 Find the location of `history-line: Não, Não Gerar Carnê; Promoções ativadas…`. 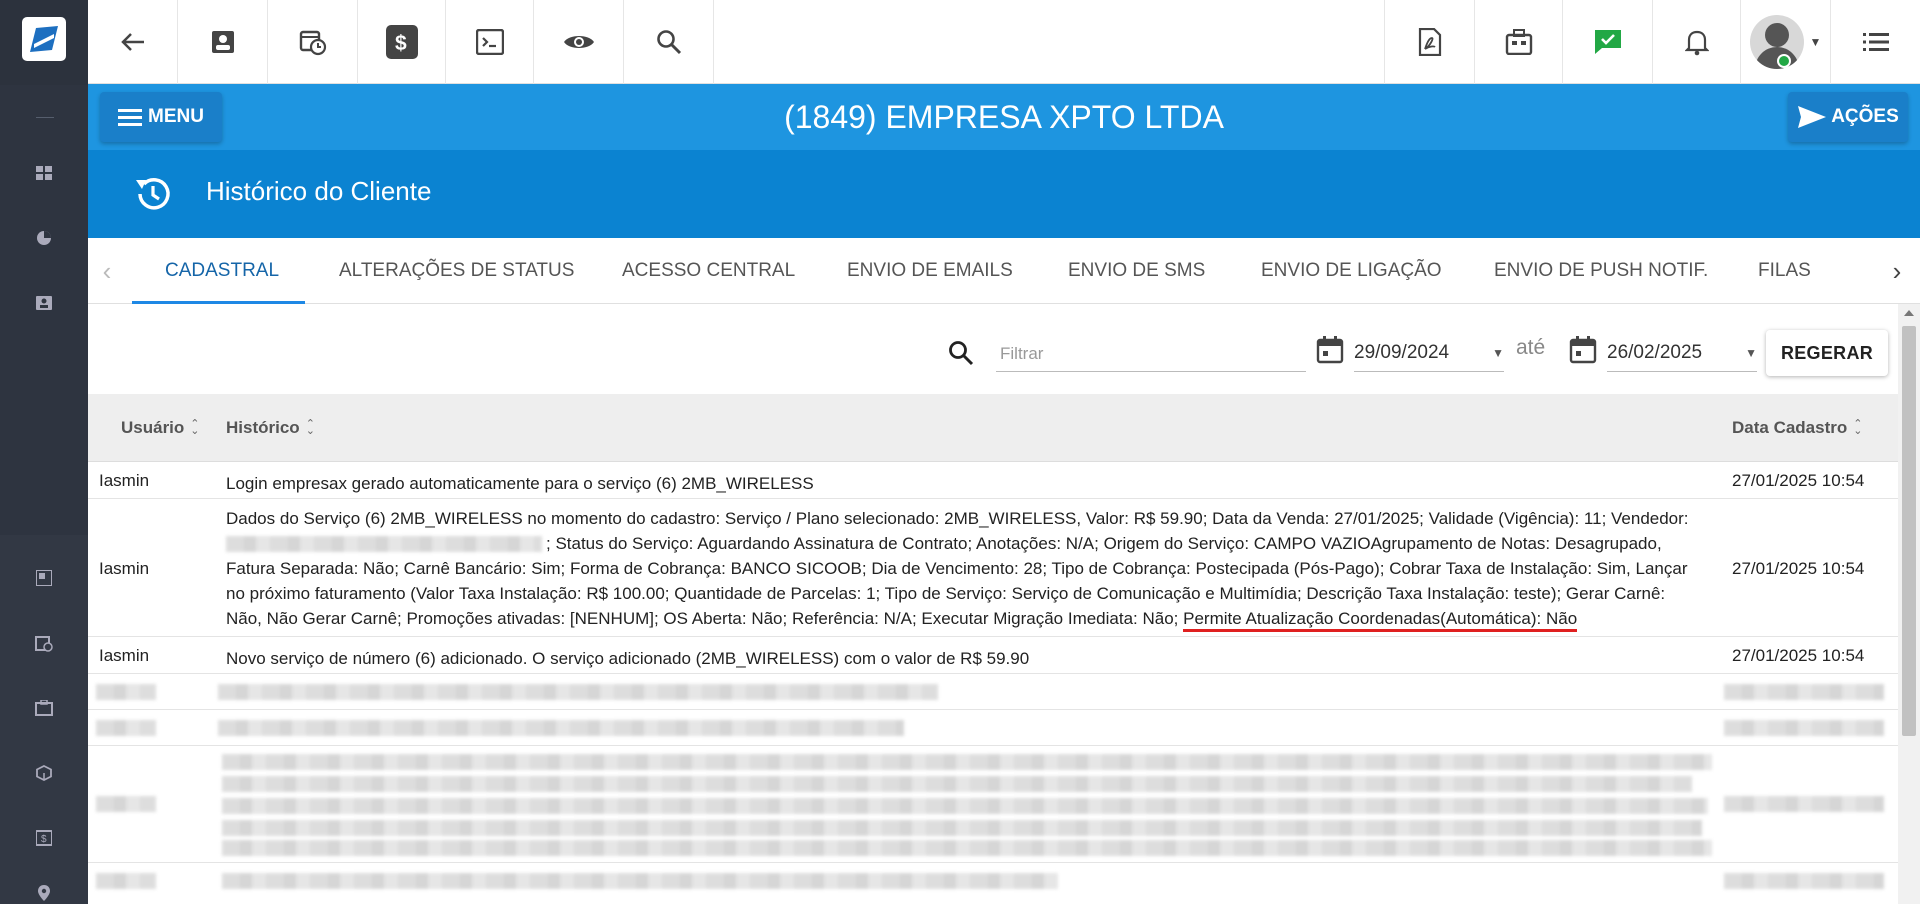

history-line: Não, Não Gerar Carnê; Promoções ativadas… is located at coordinates (702, 618).